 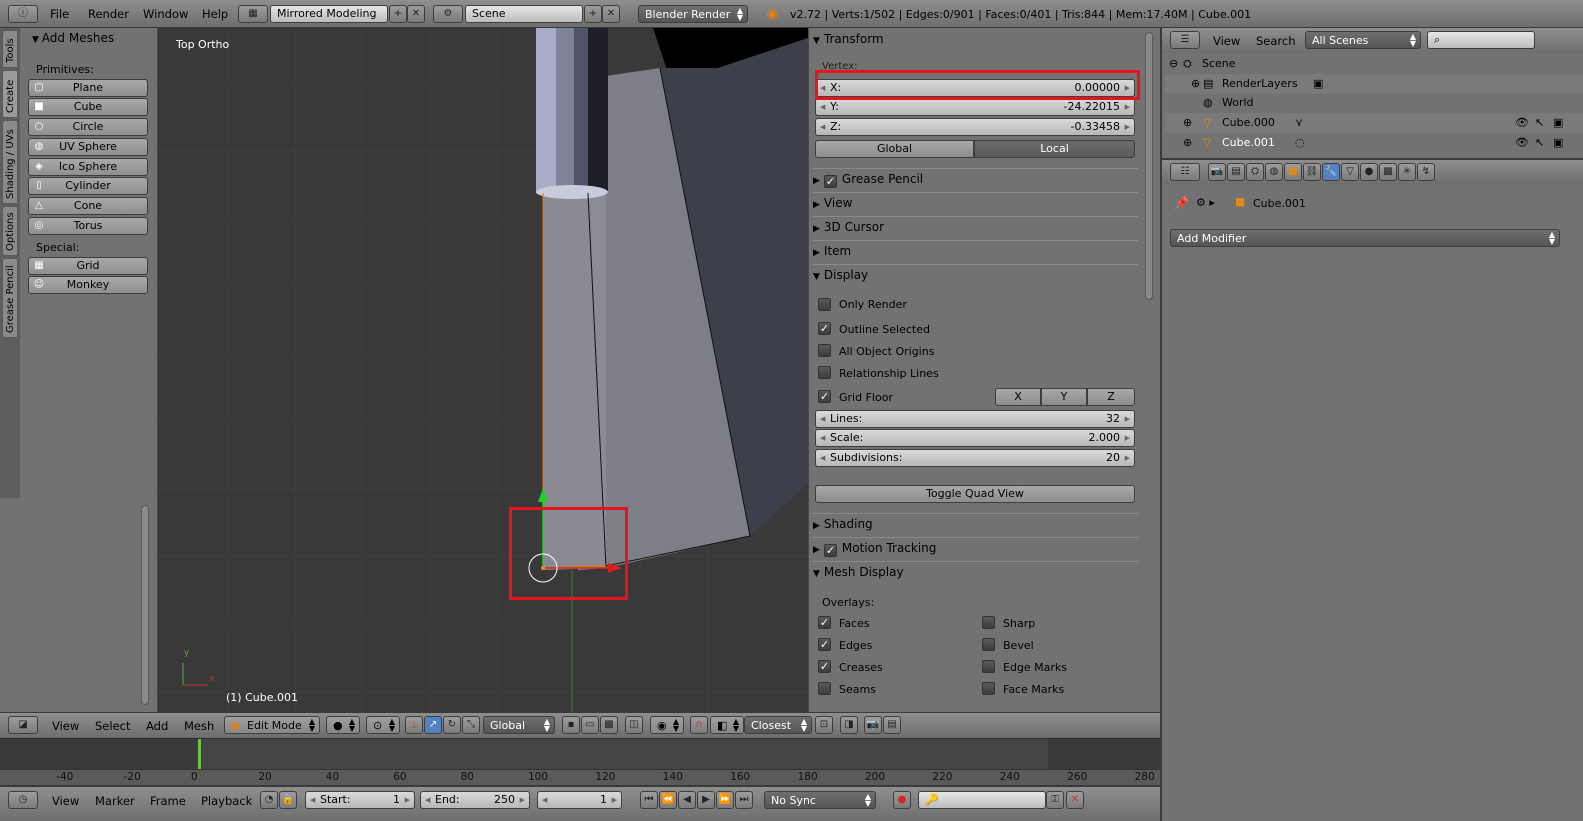 I want to click on scene-tab-icon: ⛭, so click(x=1255, y=172).